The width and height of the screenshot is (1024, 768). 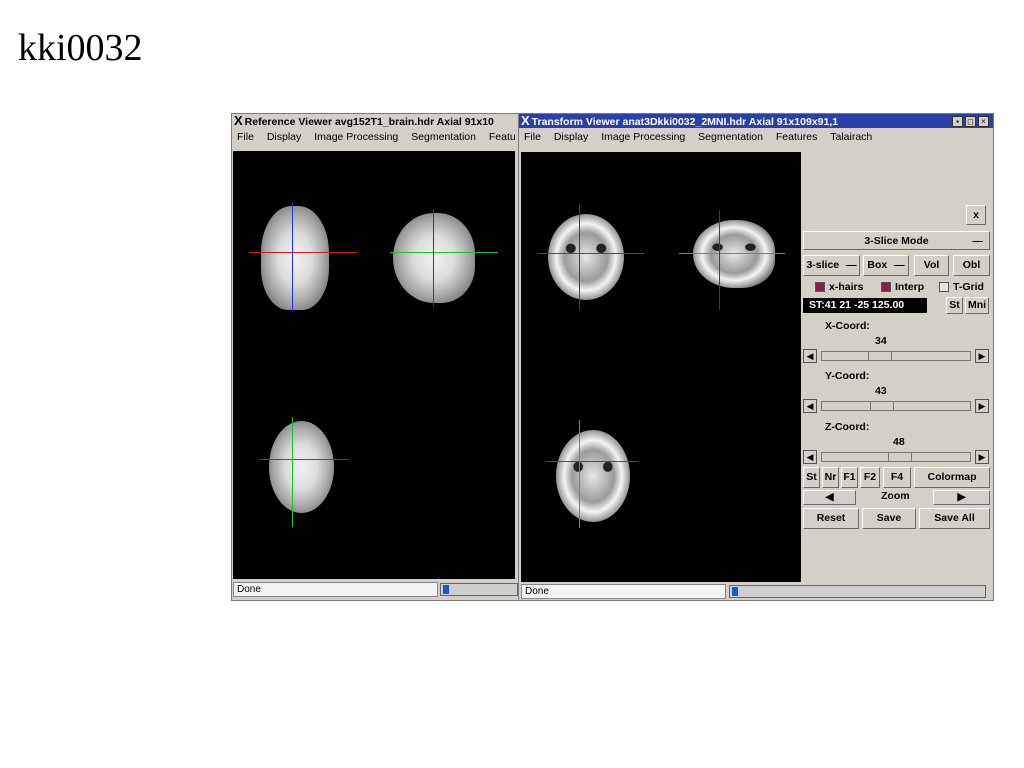 I want to click on tx-menu-file: File, so click(x=532, y=137).